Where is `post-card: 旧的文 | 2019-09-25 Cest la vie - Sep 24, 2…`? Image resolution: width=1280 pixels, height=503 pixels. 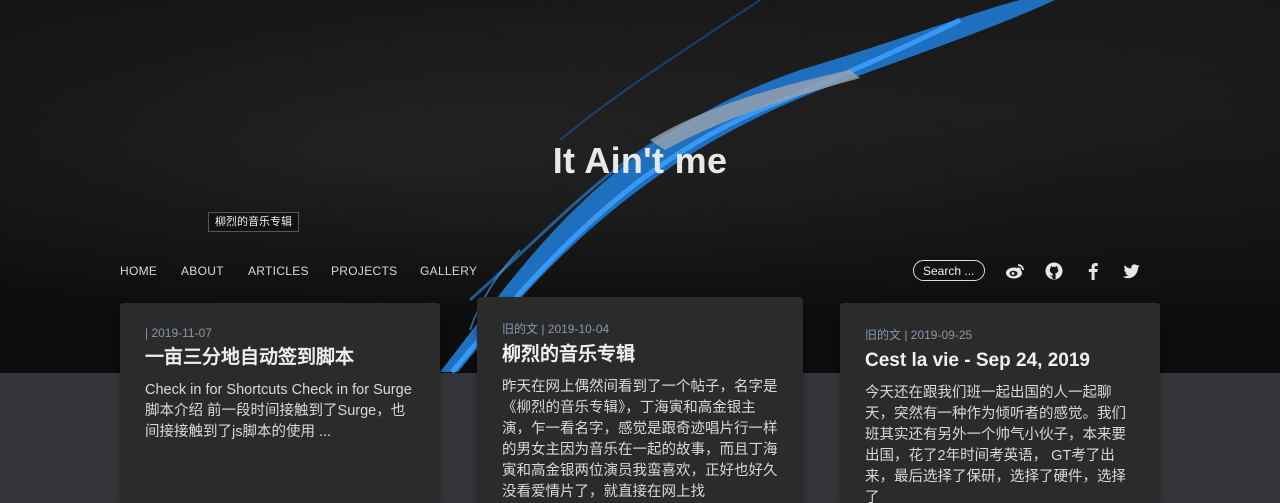 post-card: 旧的文 | 2019-09-25 Cest la vie - Sep 24, 2… is located at coordinates (1000, 403).